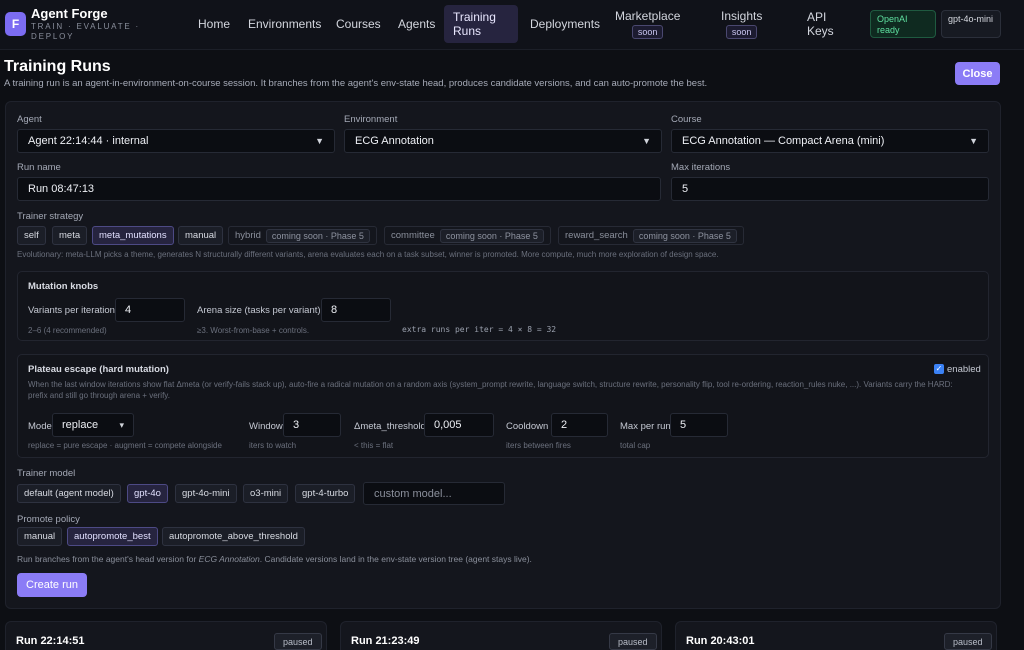 This screenshot has height=650, width=1024. I want to click on variants-label: Variants per iteration, so click(71, 310).